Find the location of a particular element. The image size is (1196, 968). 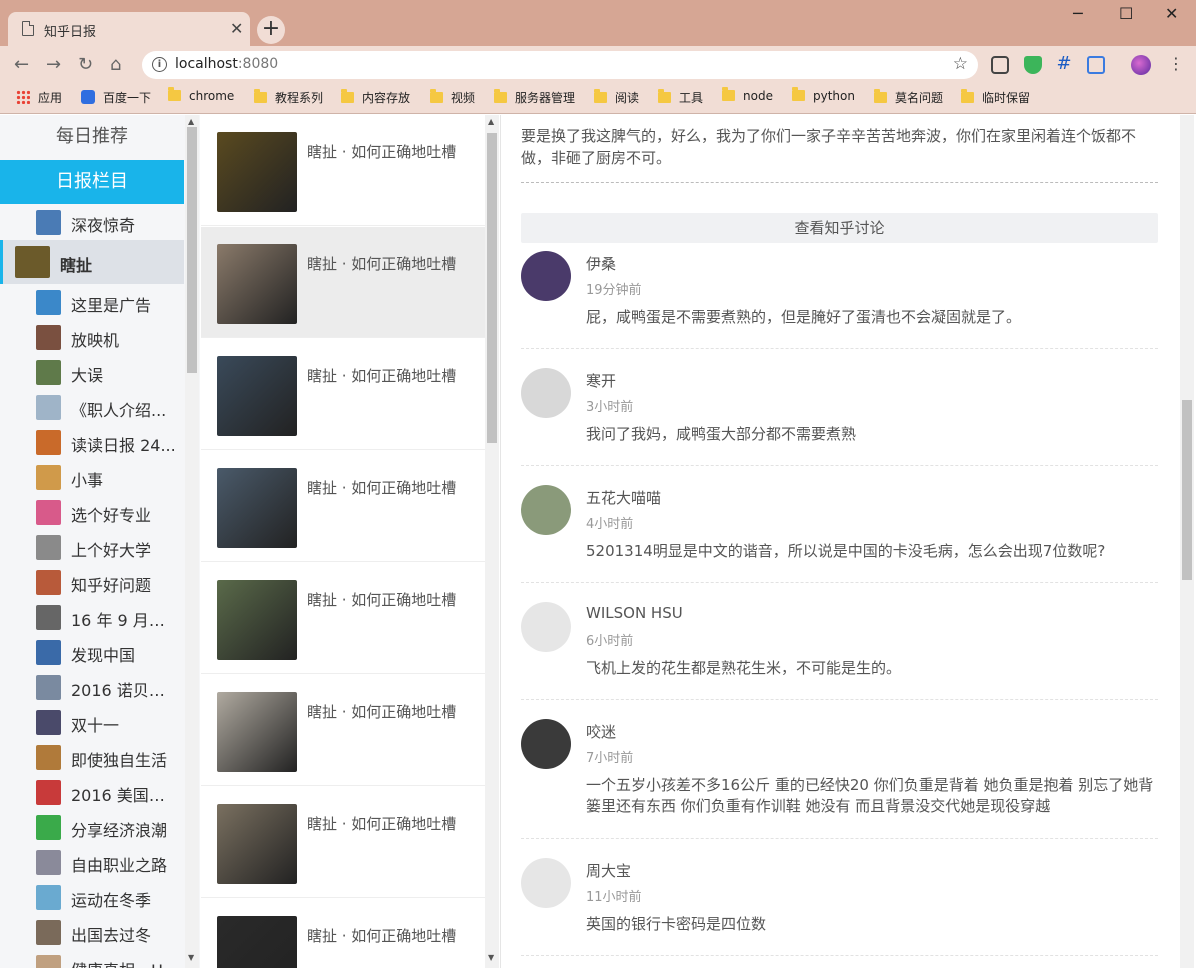

sidebar-scrollbar: ▲ ▼ is located at coordinates (192, 541).